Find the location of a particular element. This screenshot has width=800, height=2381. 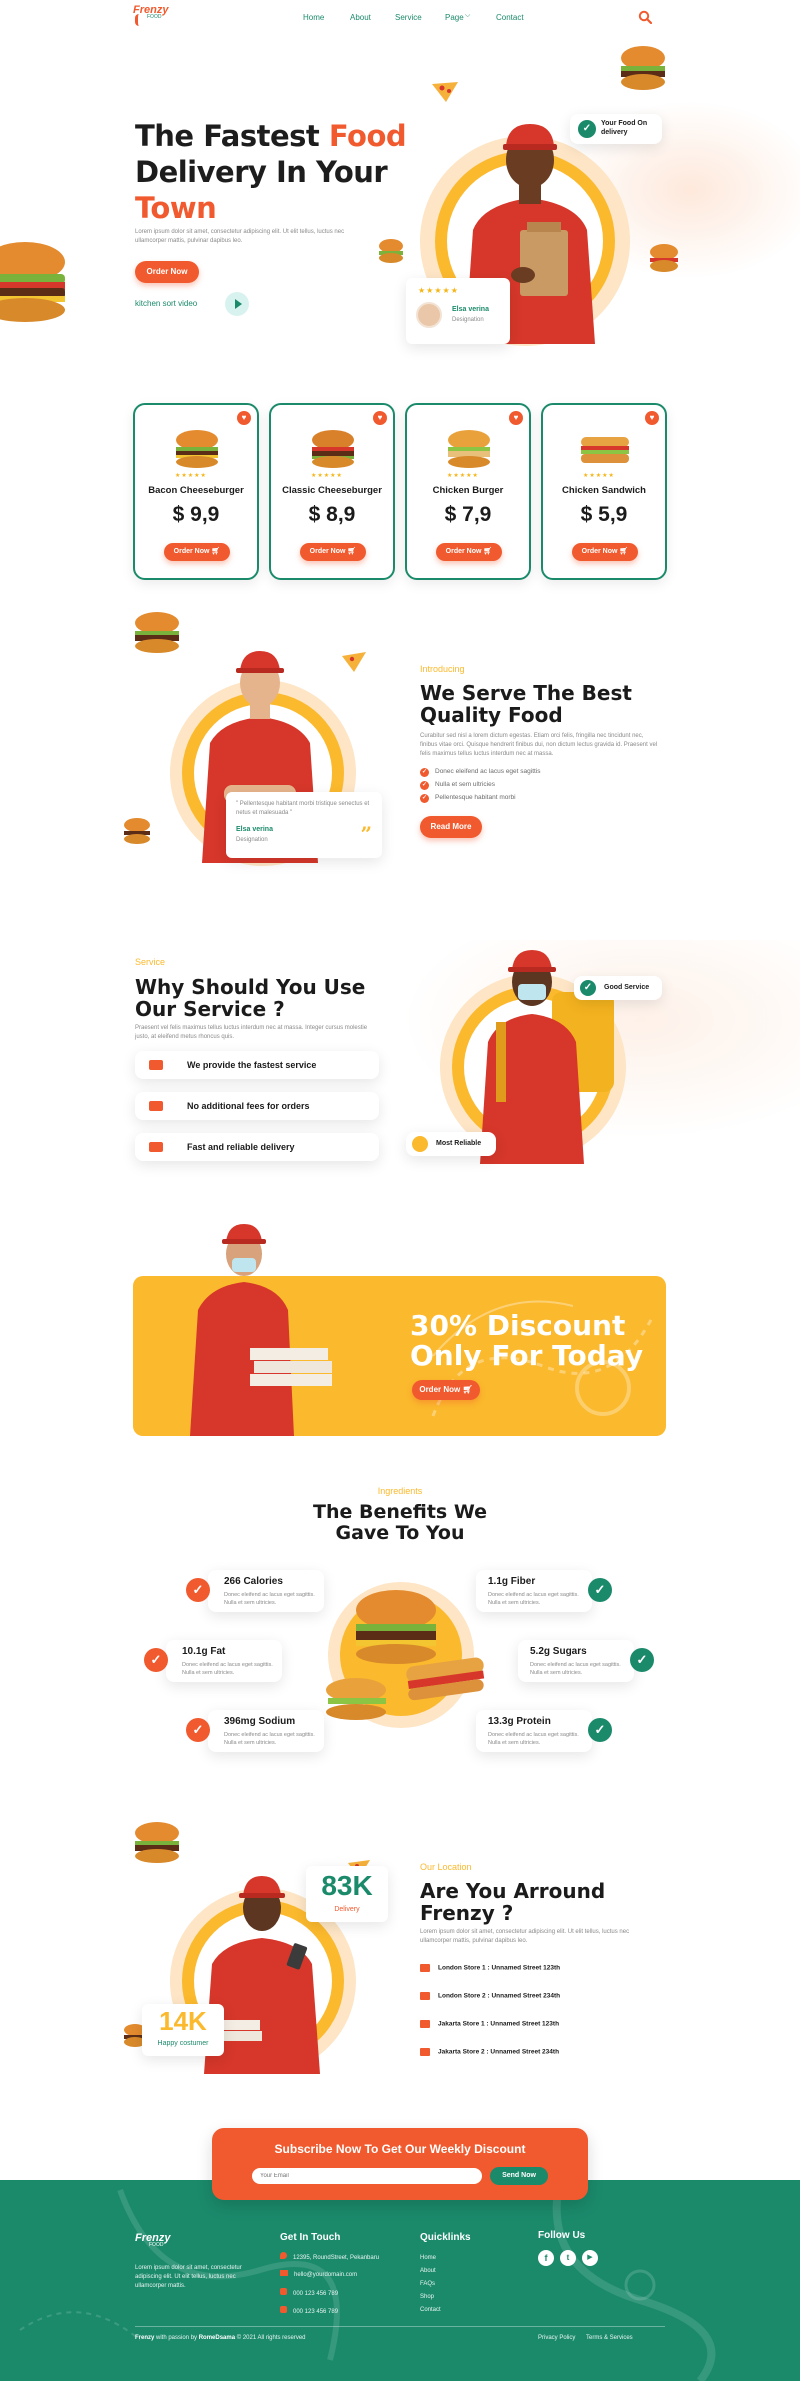

list-item: ✓ Pellentesque habitant morbi is located at coordinates (468, 798).